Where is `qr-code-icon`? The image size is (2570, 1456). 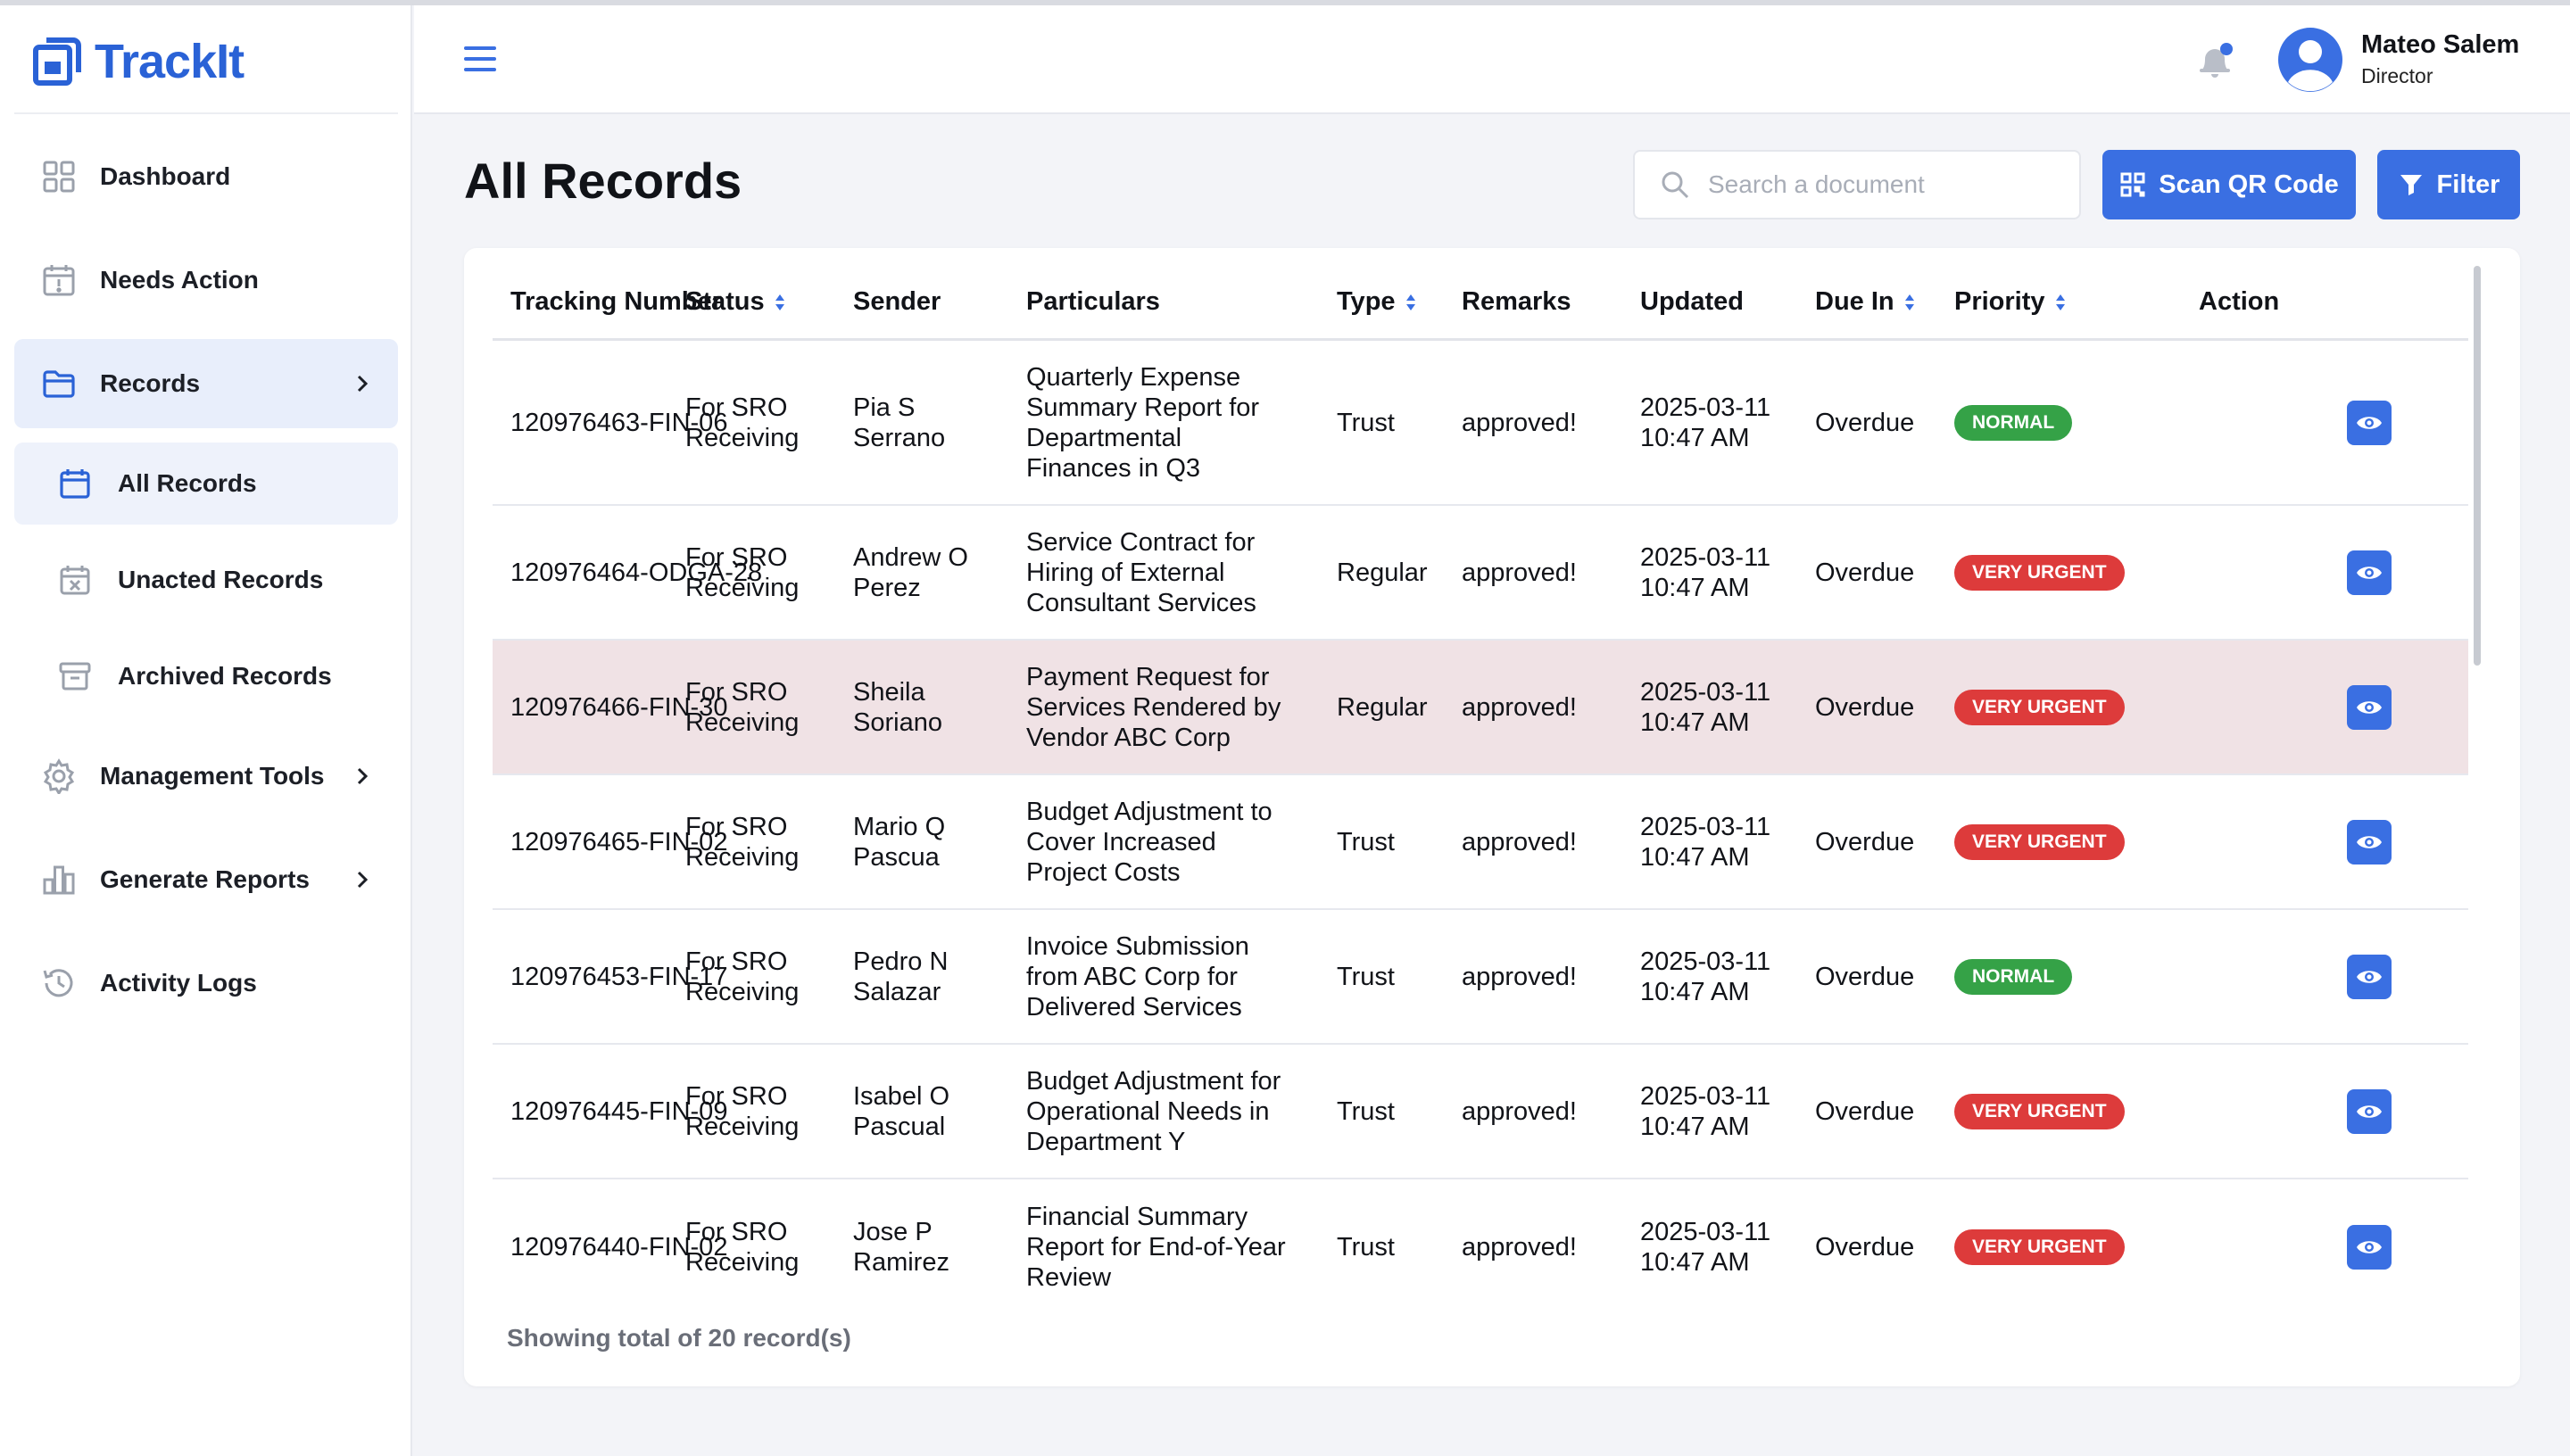 qr-code-icon is located at coordinates (2133, 185).